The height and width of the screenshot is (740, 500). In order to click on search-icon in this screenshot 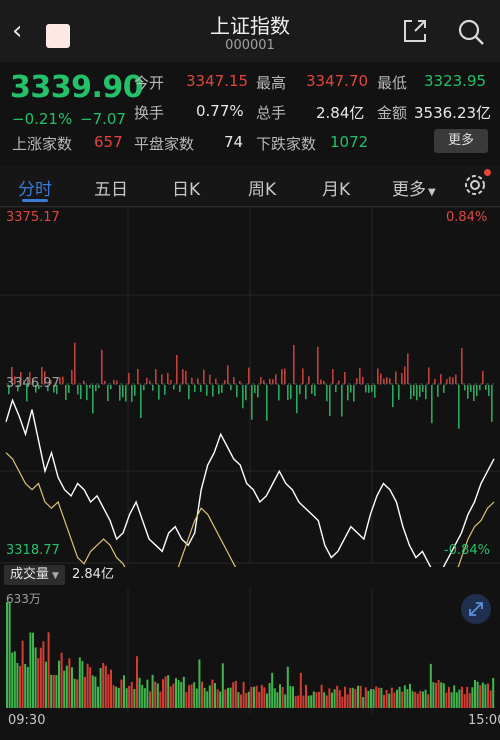, I will do `click(471, 32)`.